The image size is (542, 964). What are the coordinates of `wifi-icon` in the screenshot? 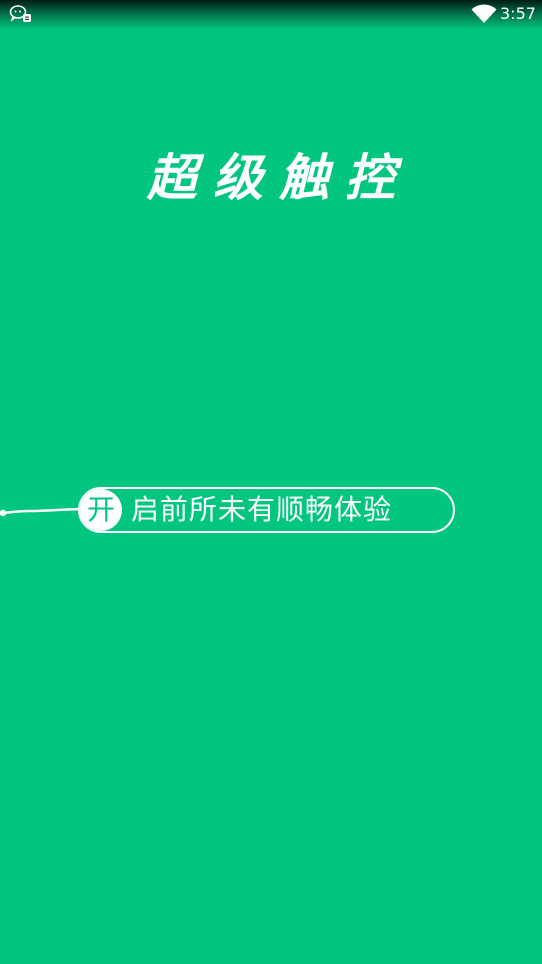 It's located at (484, 13).